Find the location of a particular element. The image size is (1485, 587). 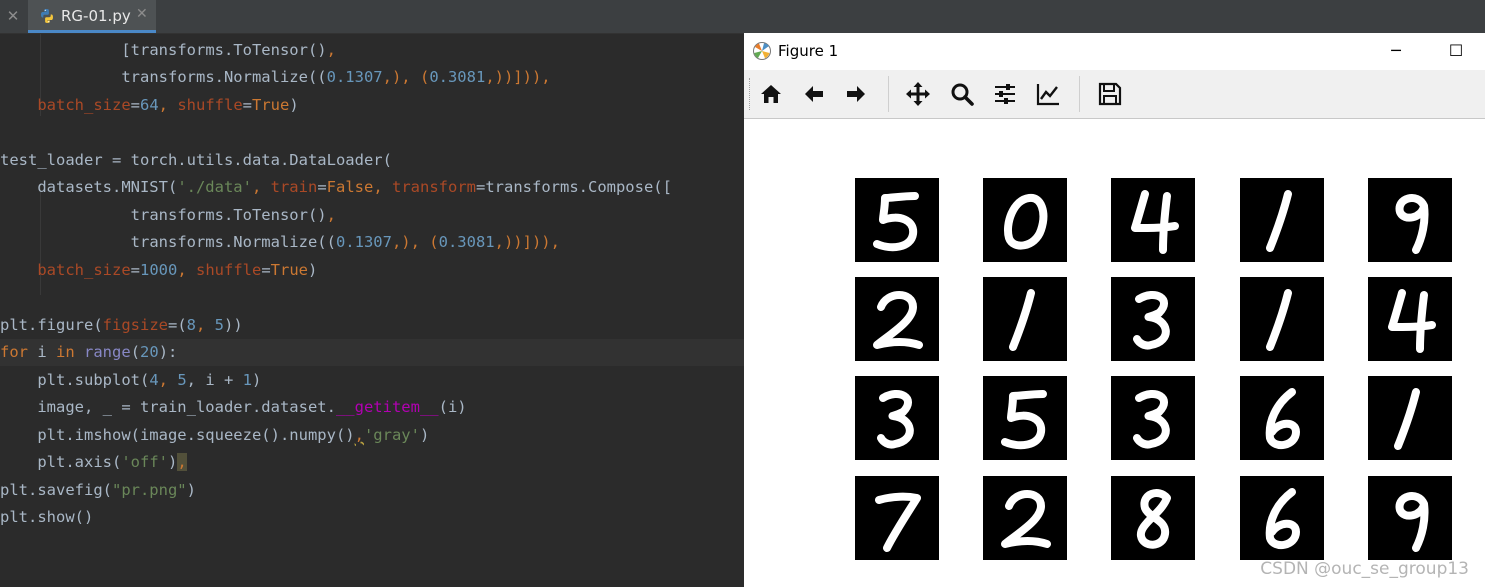

code-token: batch_size is located at coordinates (84, 270).